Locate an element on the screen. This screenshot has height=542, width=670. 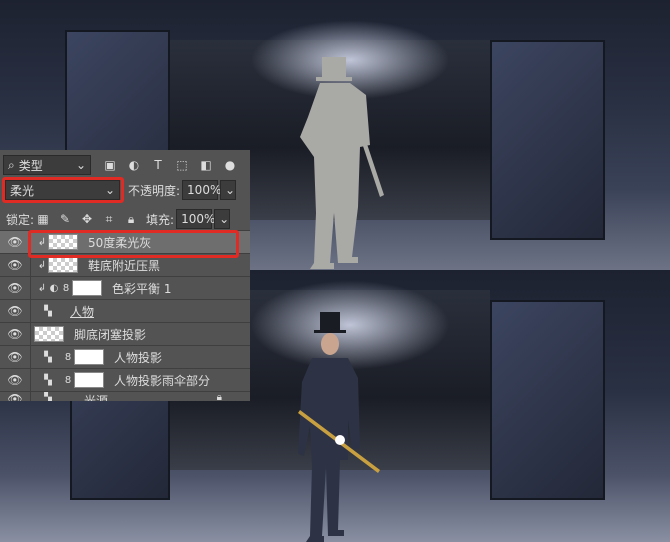
lock-icon: 🔒︎ is located at coordinates (219, 396).